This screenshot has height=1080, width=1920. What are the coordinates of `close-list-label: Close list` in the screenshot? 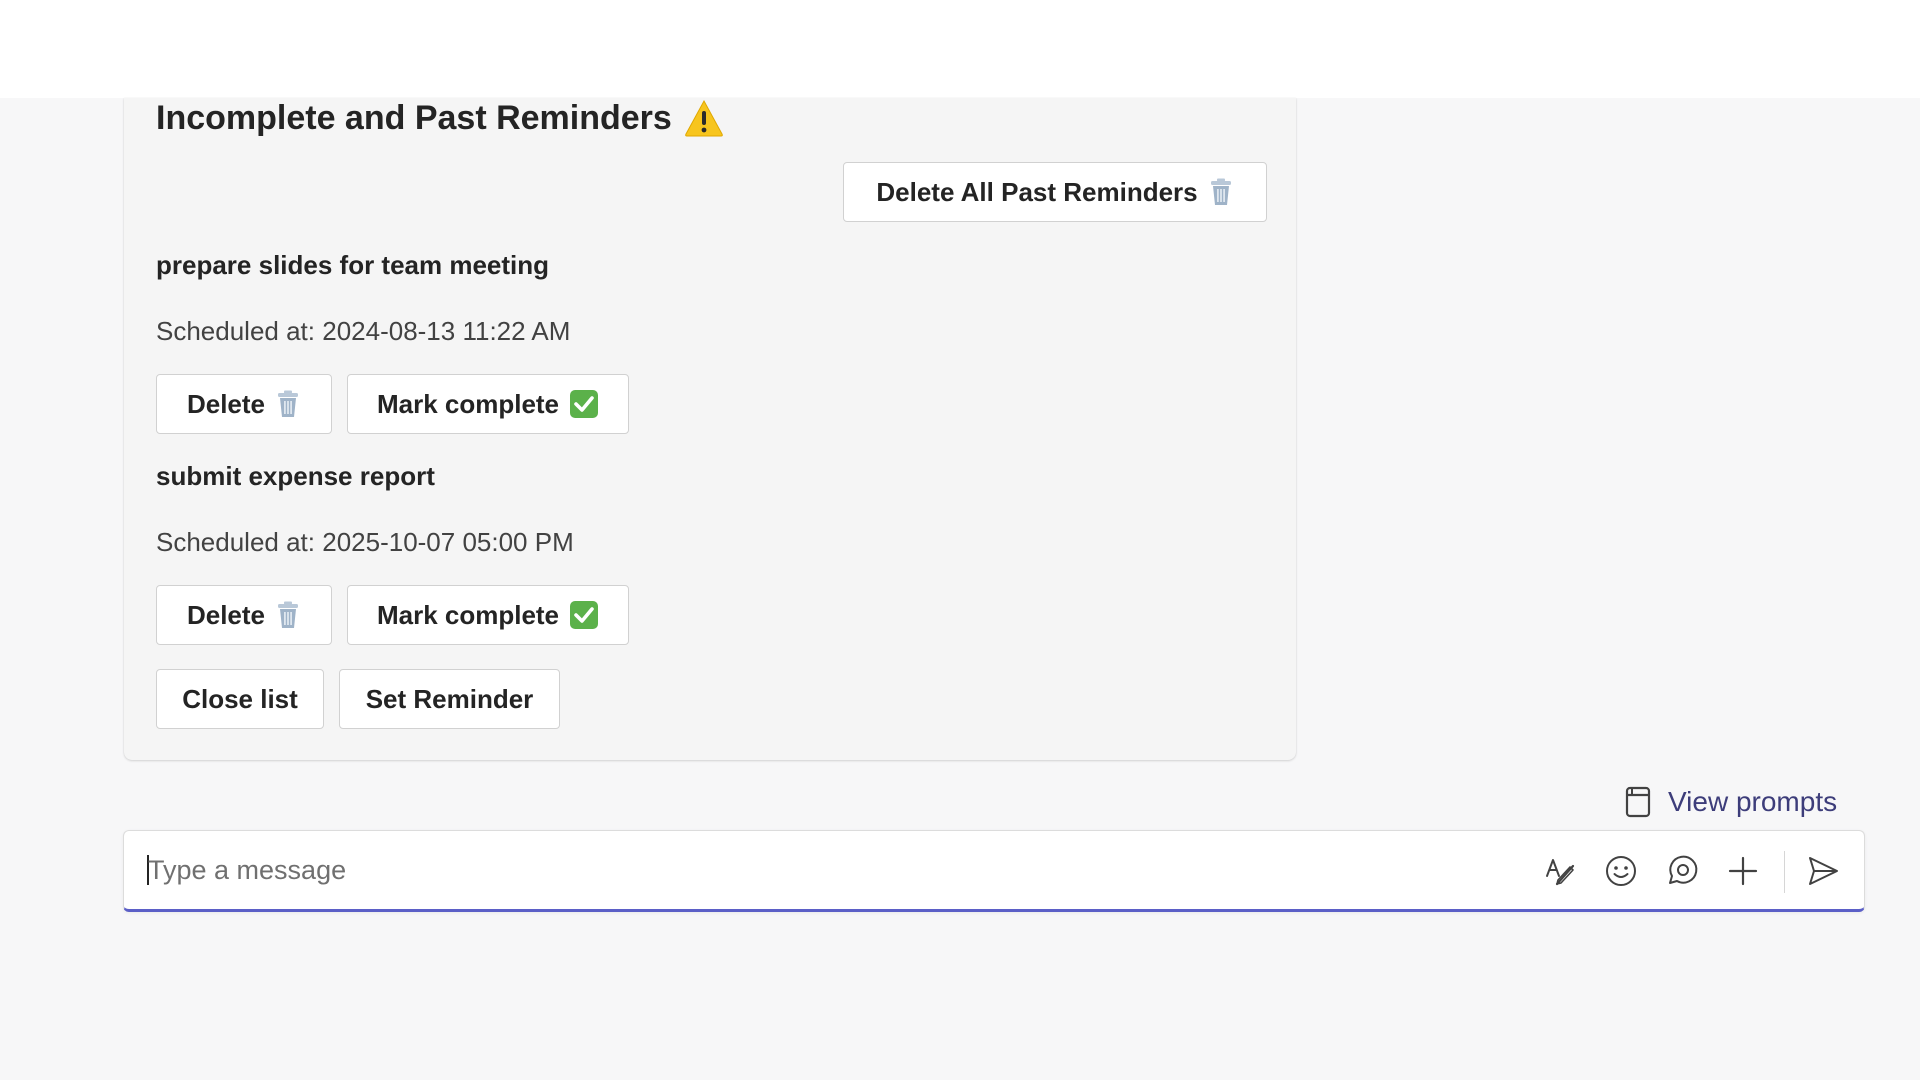 It's located at (240, 698).